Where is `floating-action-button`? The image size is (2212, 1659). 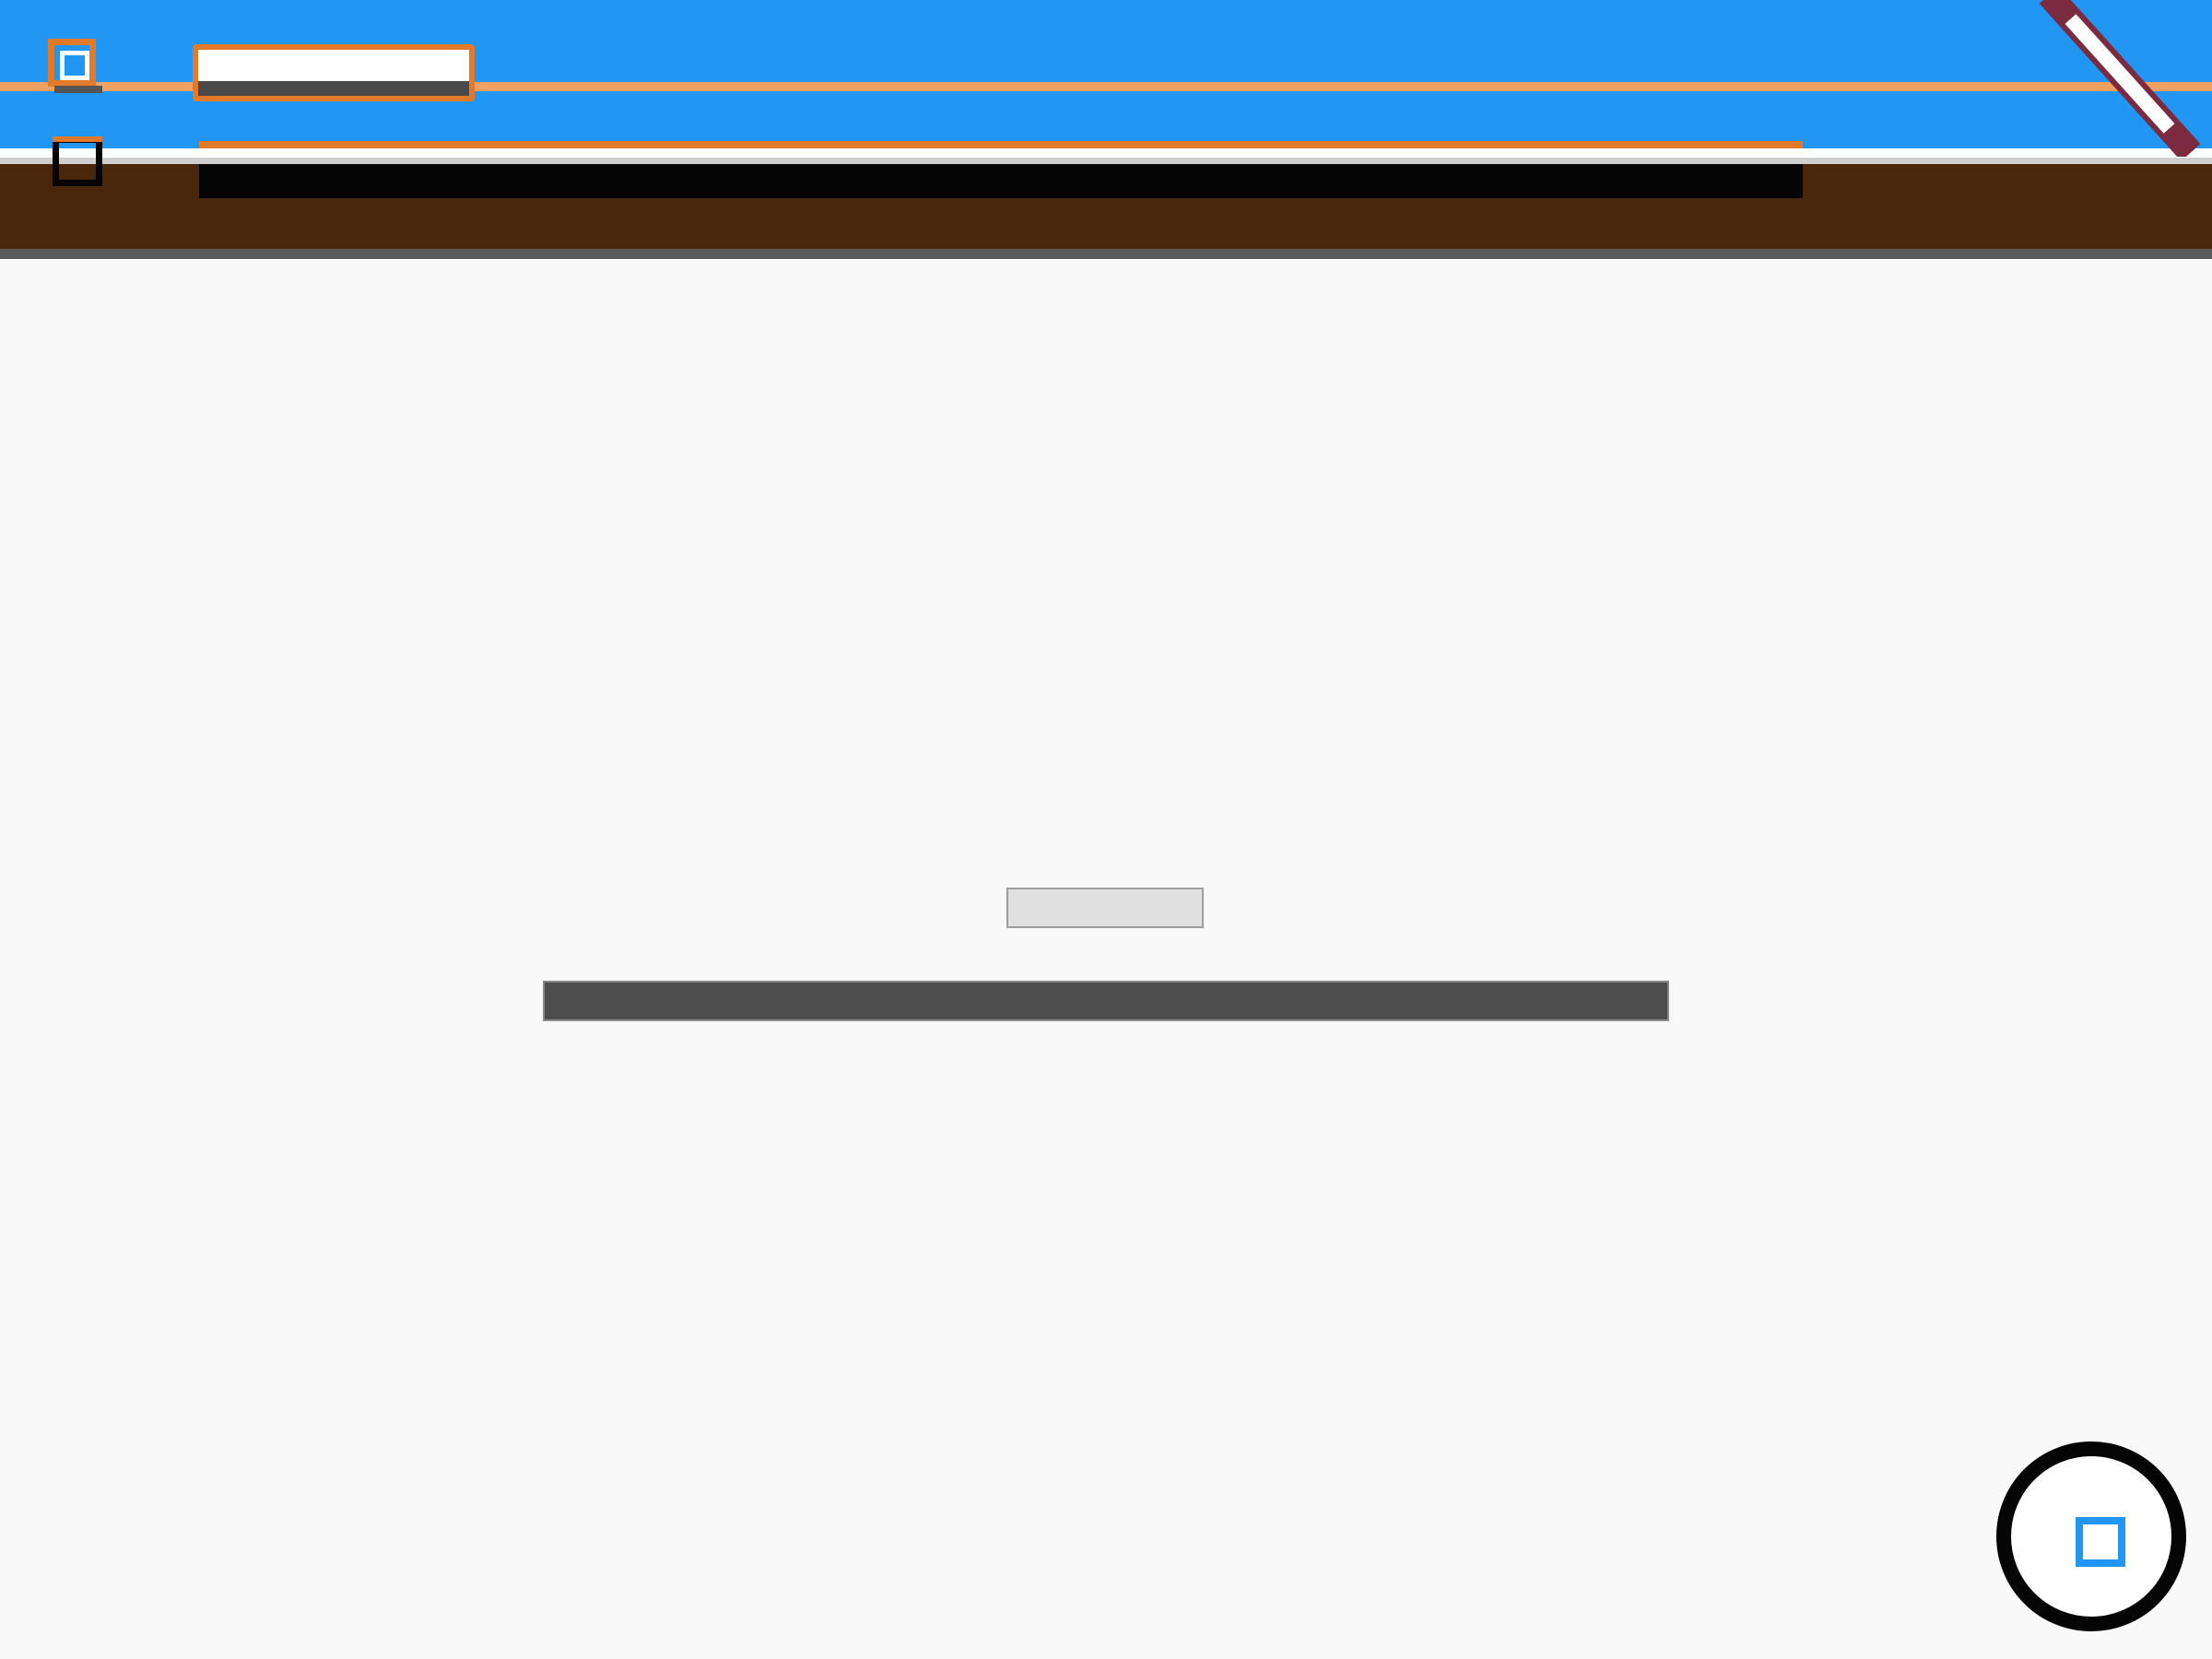
floating-action-button is located at coordinates (2091, 1536).